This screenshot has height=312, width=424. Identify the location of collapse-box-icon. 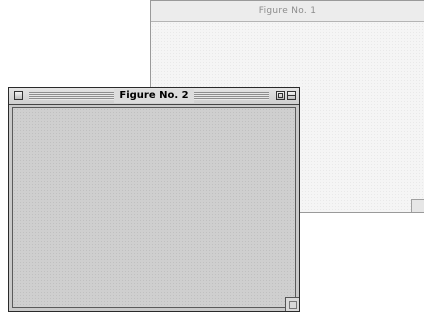
(291, 95).